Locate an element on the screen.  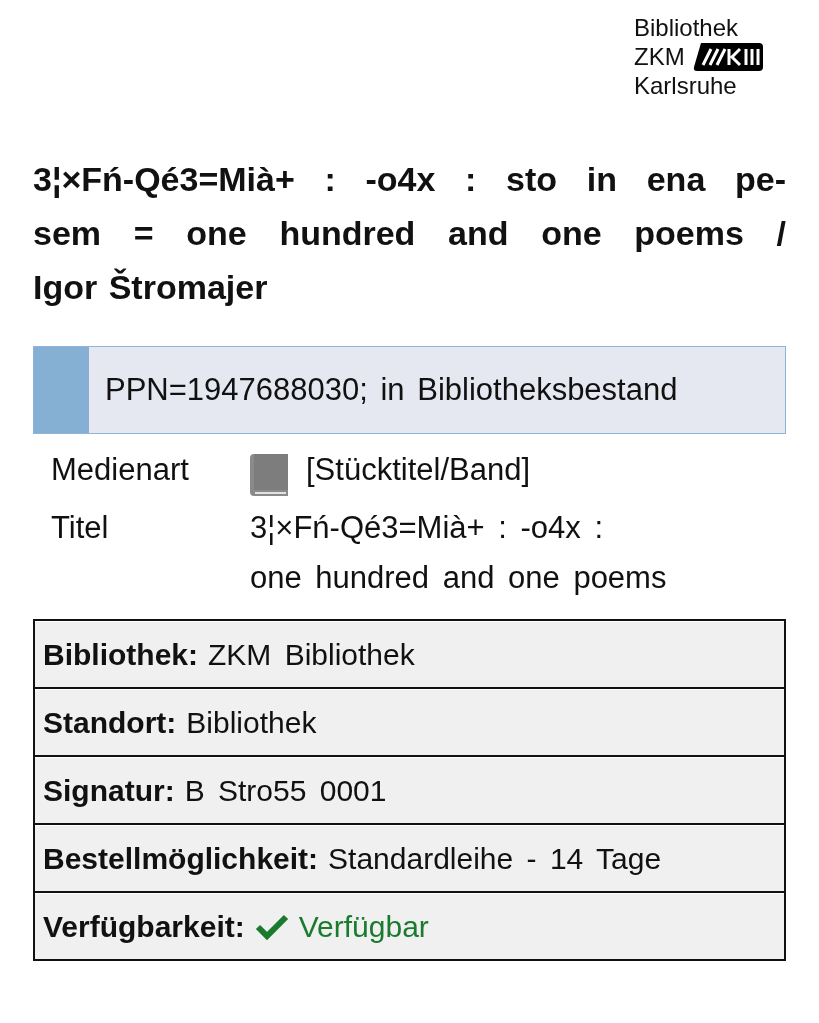
holding-label: Bibliothek: is located at coordinates (120, 654).